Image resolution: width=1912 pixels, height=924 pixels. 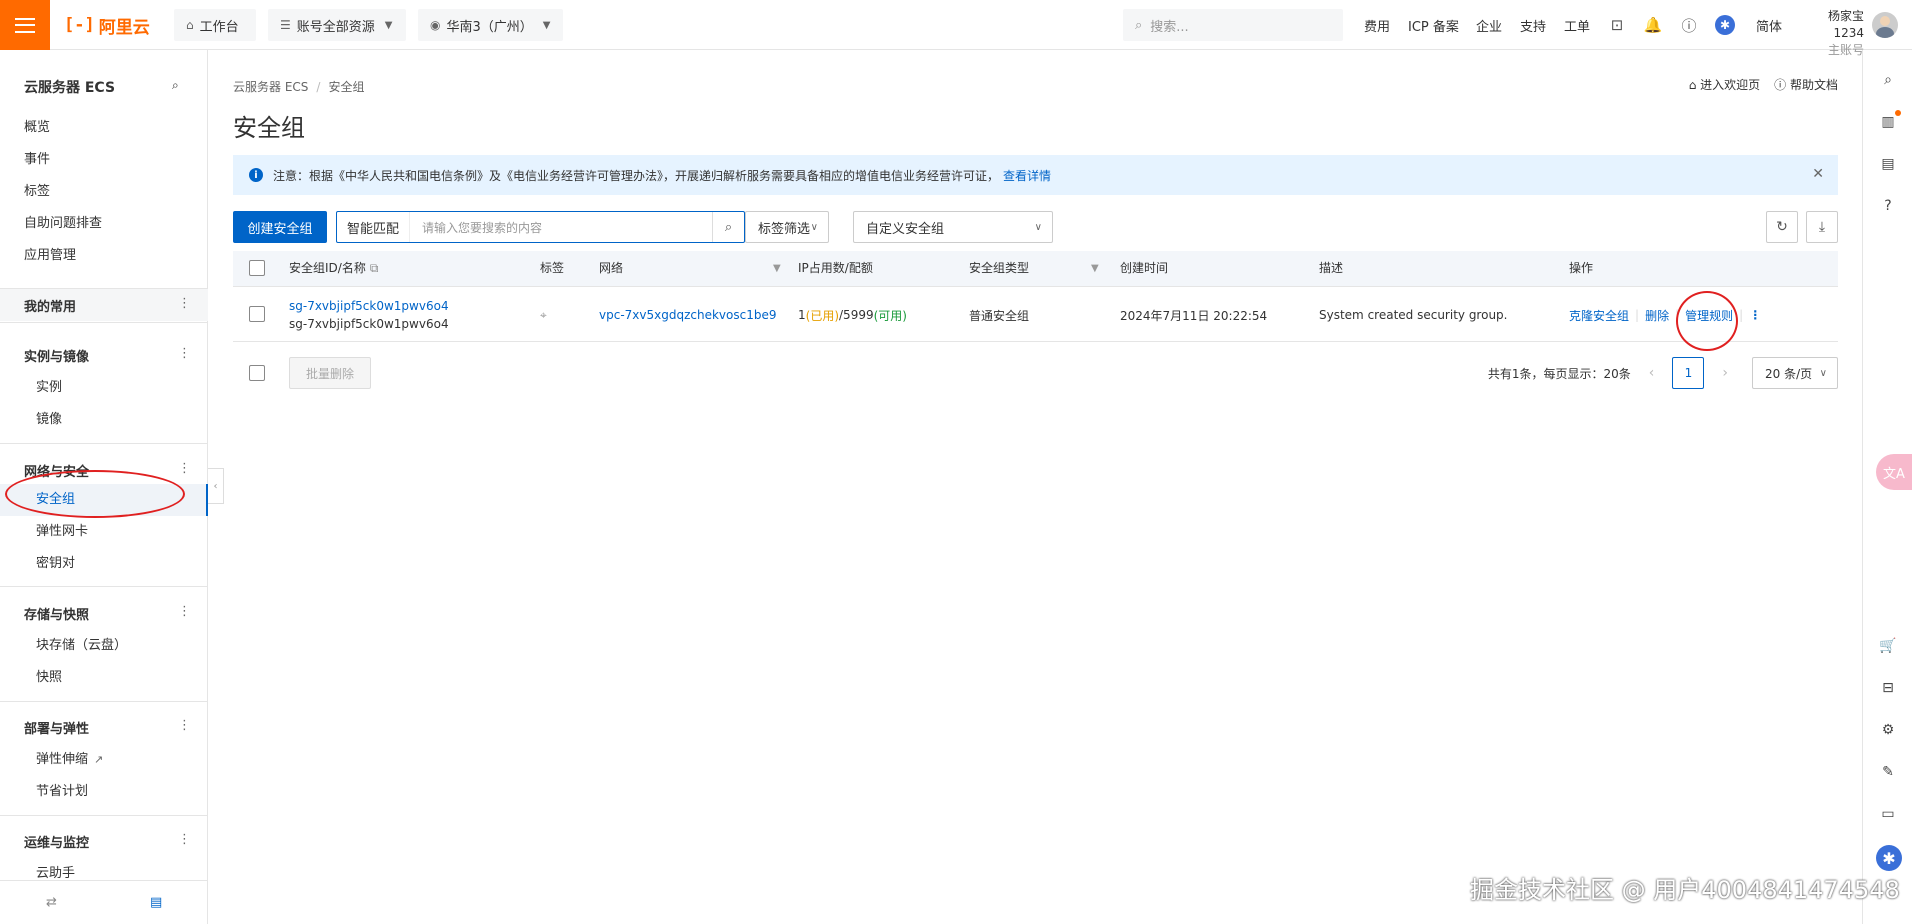 I want to click on bell-icon: 🔔, so click(x=1653, y=25).